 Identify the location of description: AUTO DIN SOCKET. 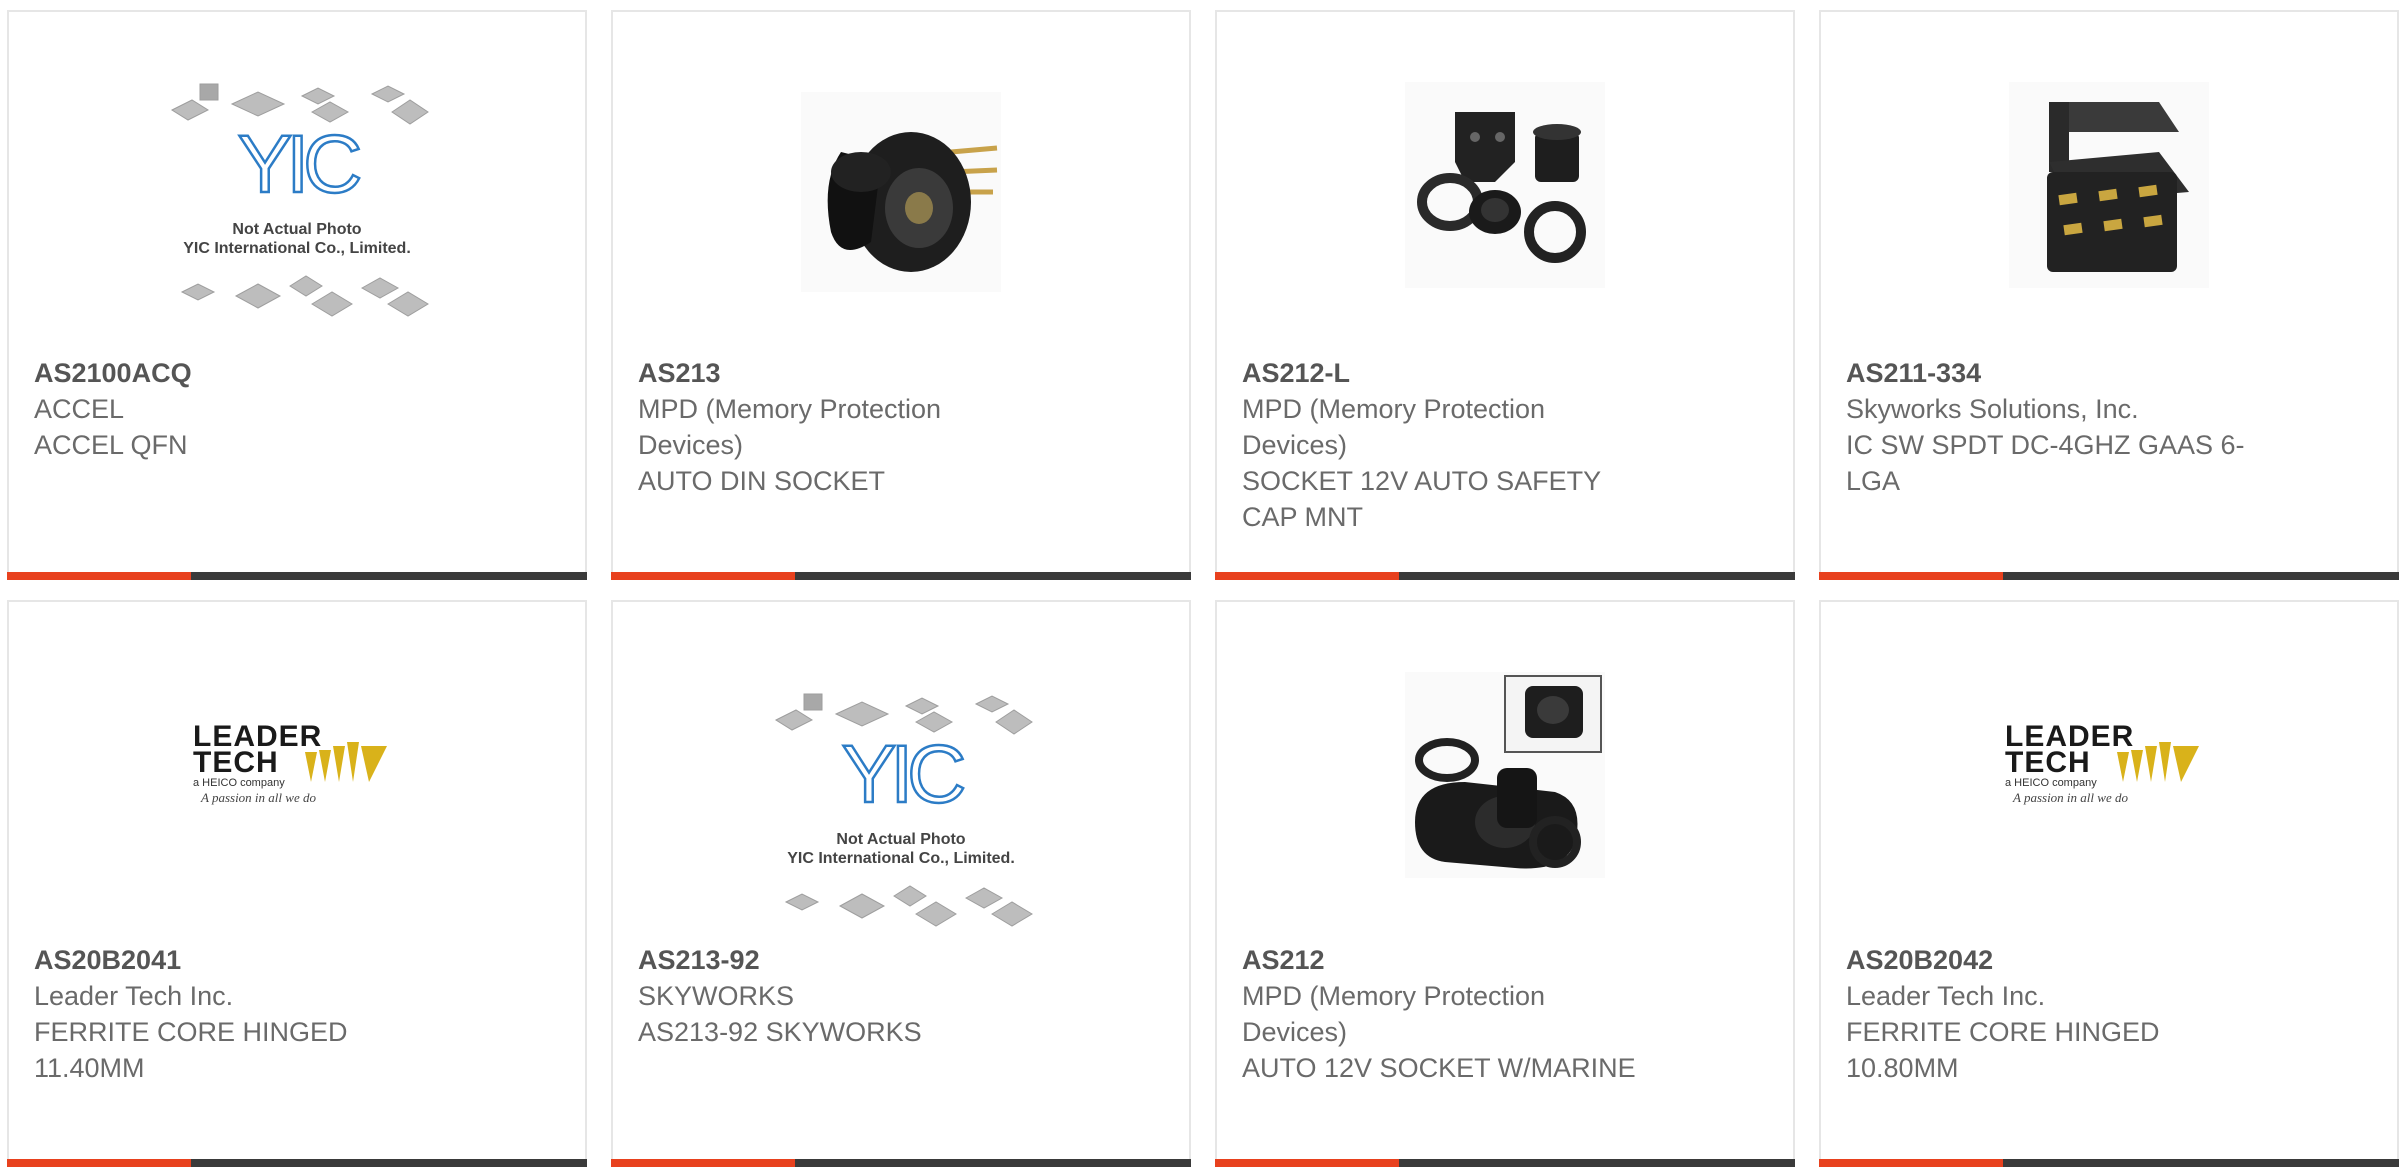
(762, 481).